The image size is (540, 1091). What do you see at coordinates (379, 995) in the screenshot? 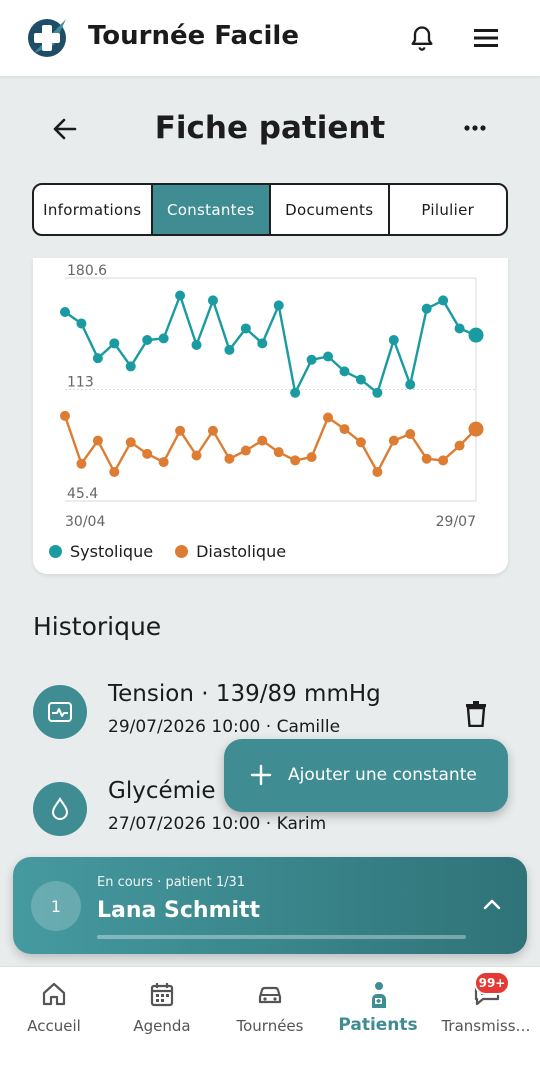
I see `patient-icon` at bounding box center [379, 995].